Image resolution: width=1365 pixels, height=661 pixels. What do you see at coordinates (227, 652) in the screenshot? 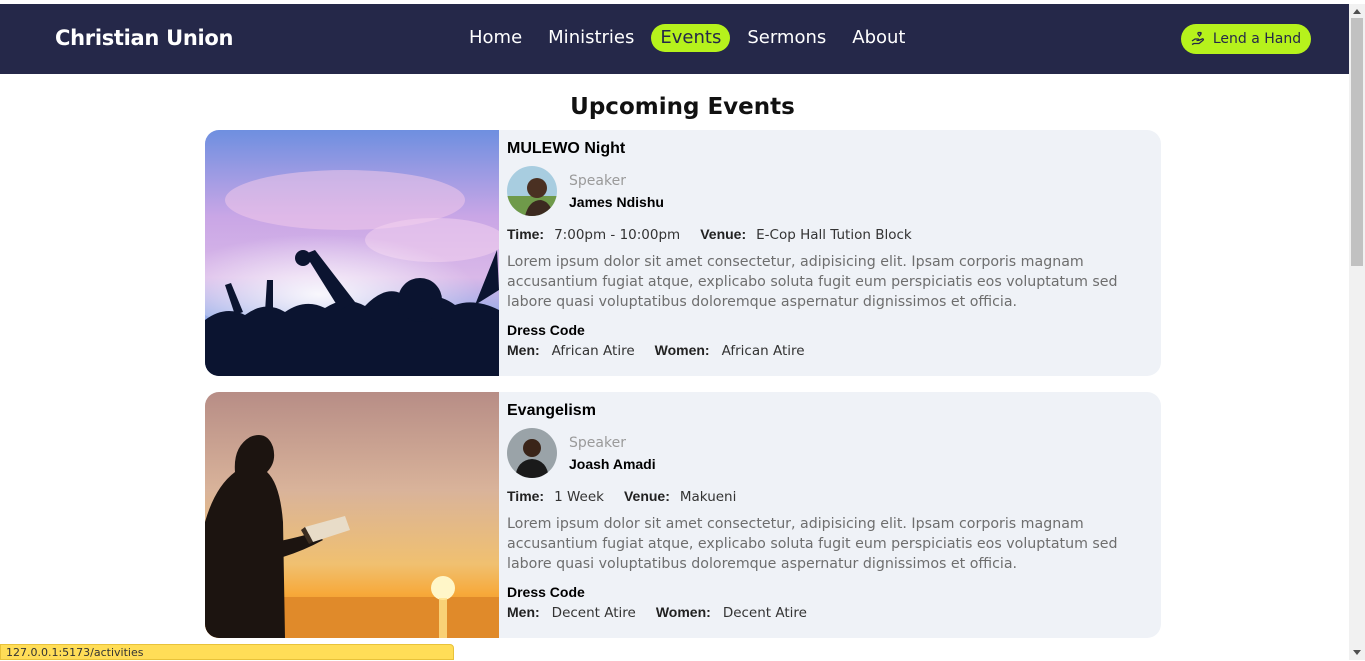
I see `link-status-bar: 127.0.0.1:5173/activities` at bounding box center [227, 652].